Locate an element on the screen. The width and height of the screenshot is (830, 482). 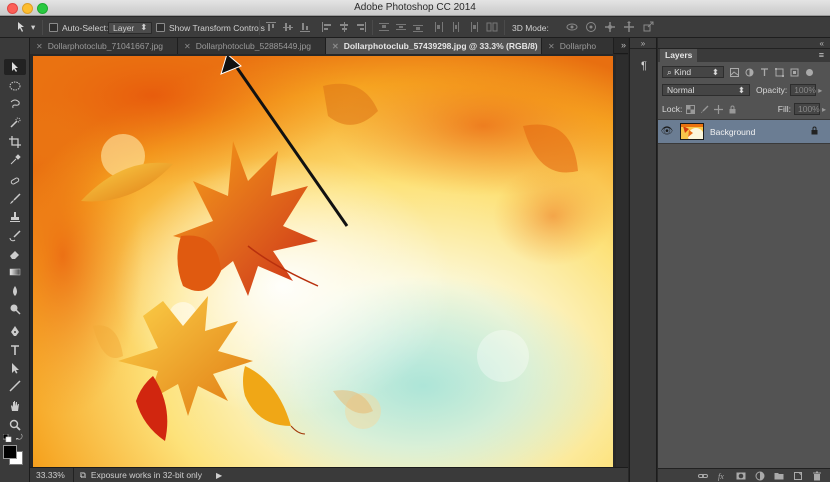
distribute-vcenter-icon is located at coordinates (401, 27).